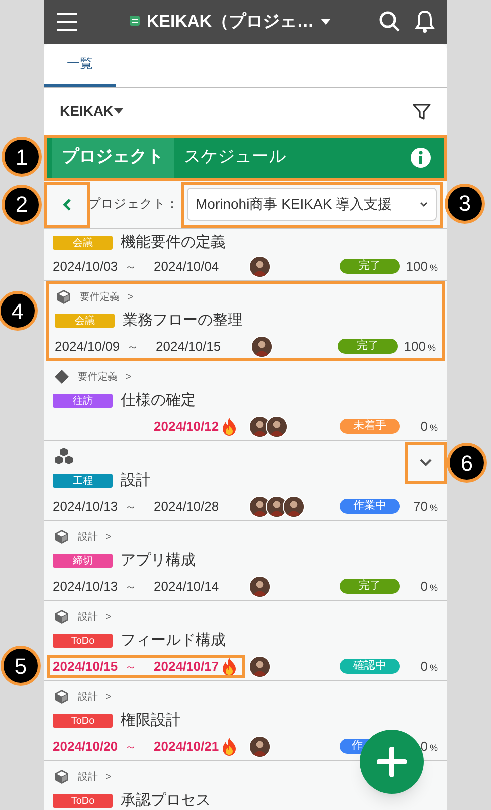 The width and height of the screenshot is (491, 810). Describe the element at coordinates (83, 561) in the screenshot. I see `category-tag: 締切` at that location.